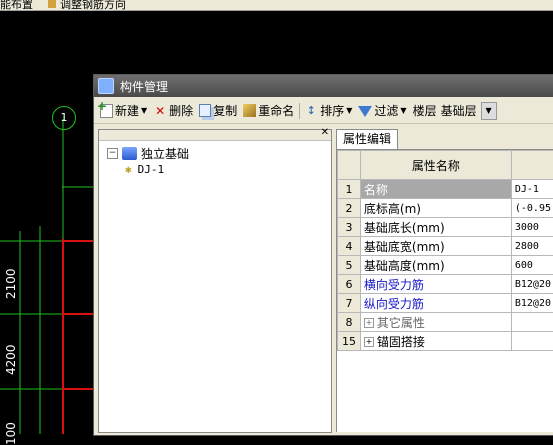 This screenshot has width=553, height=445. I want to click on property-name: 底标高(m), so click(435, 208).